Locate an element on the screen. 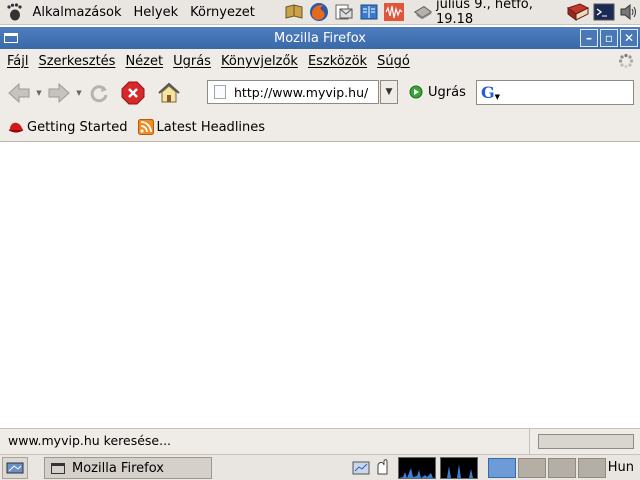 Image resolution: width=640 pixels, height=480 pixels. back-button is located at coordinates (19, 93).